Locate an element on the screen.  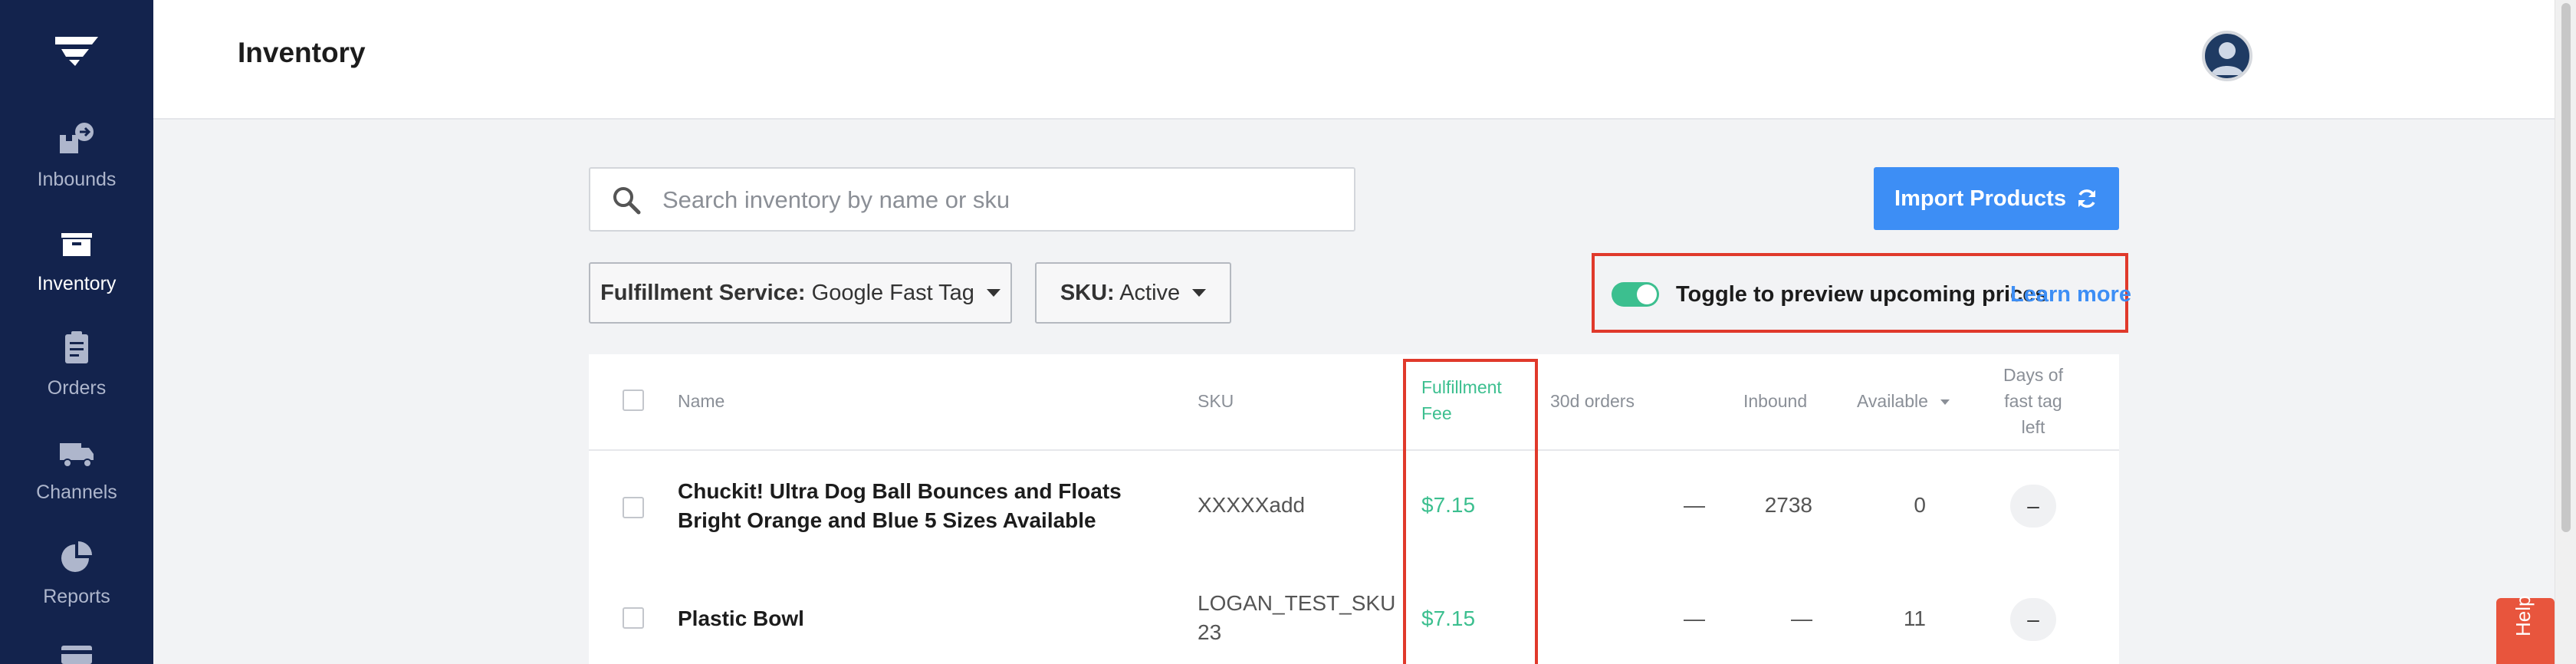
product-sku: LOGAN_TEST_SKU23 is located at coordinates (1297, 617).